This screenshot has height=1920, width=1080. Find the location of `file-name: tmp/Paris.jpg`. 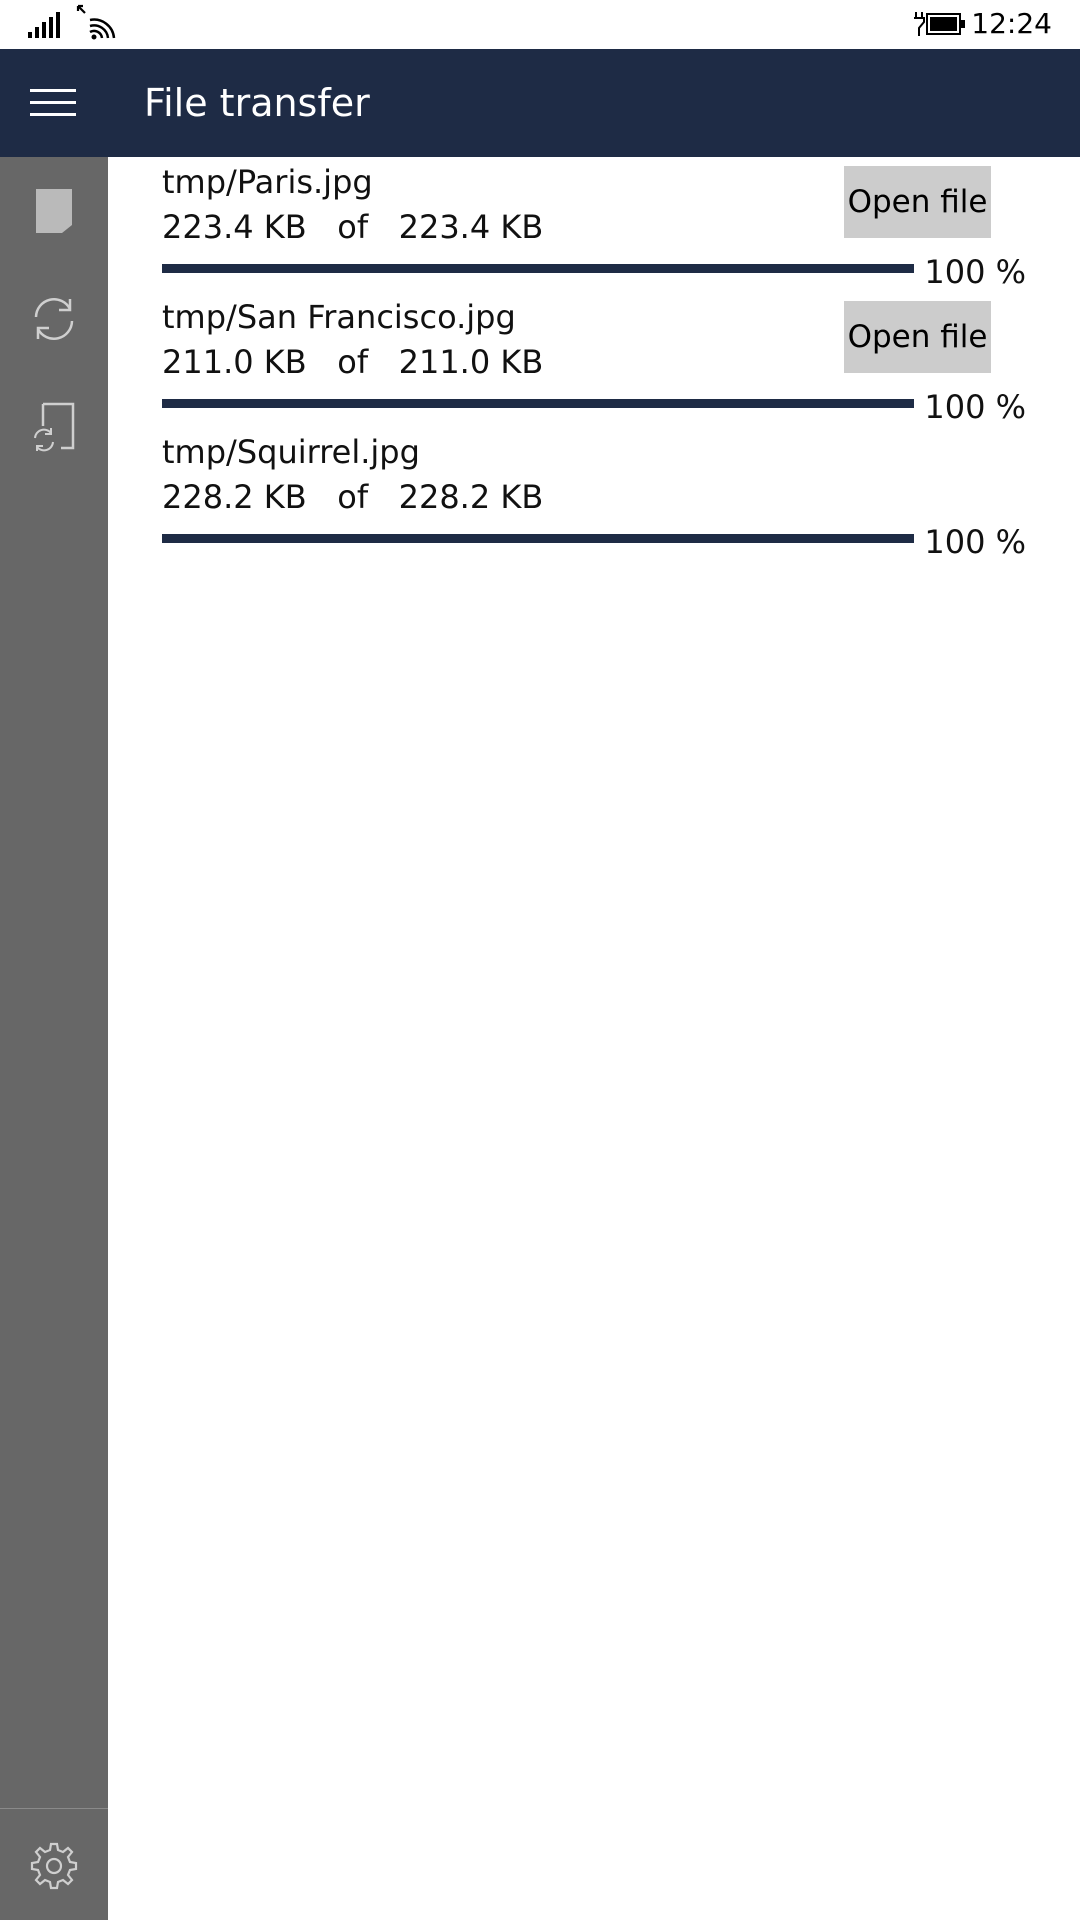

file-name: tmp/Paris.jpg is located at coordinates (267, 182).